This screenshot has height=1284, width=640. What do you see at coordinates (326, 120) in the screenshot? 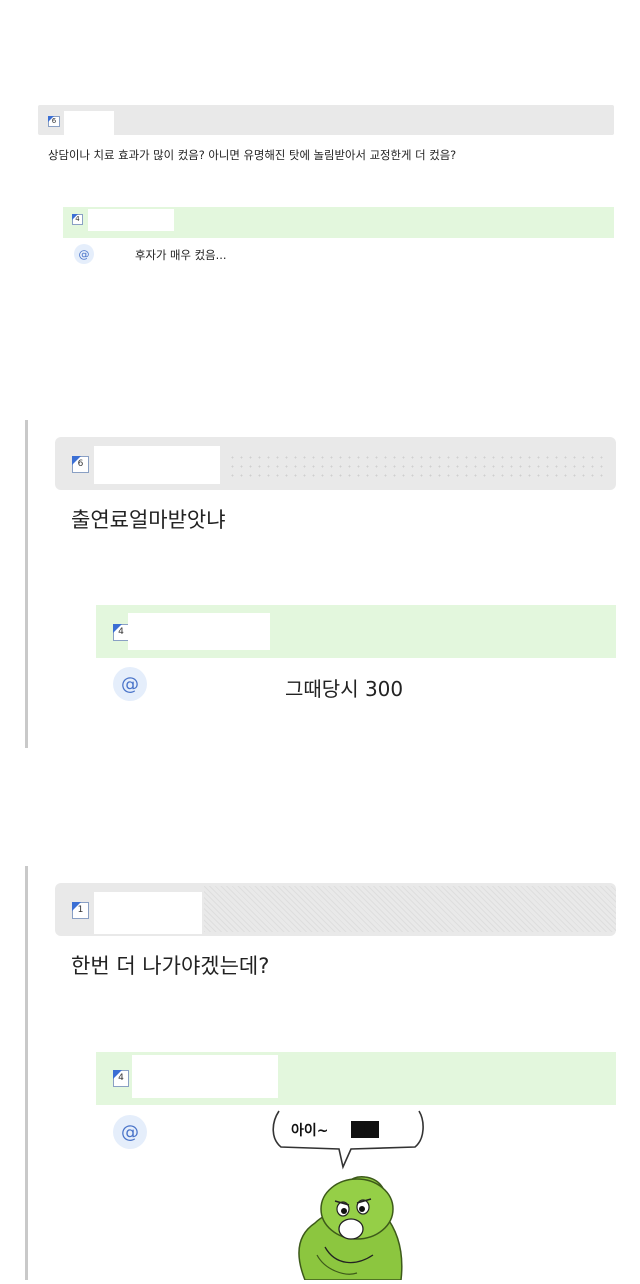
I see `comment-header` at bounding box center [326, 120].